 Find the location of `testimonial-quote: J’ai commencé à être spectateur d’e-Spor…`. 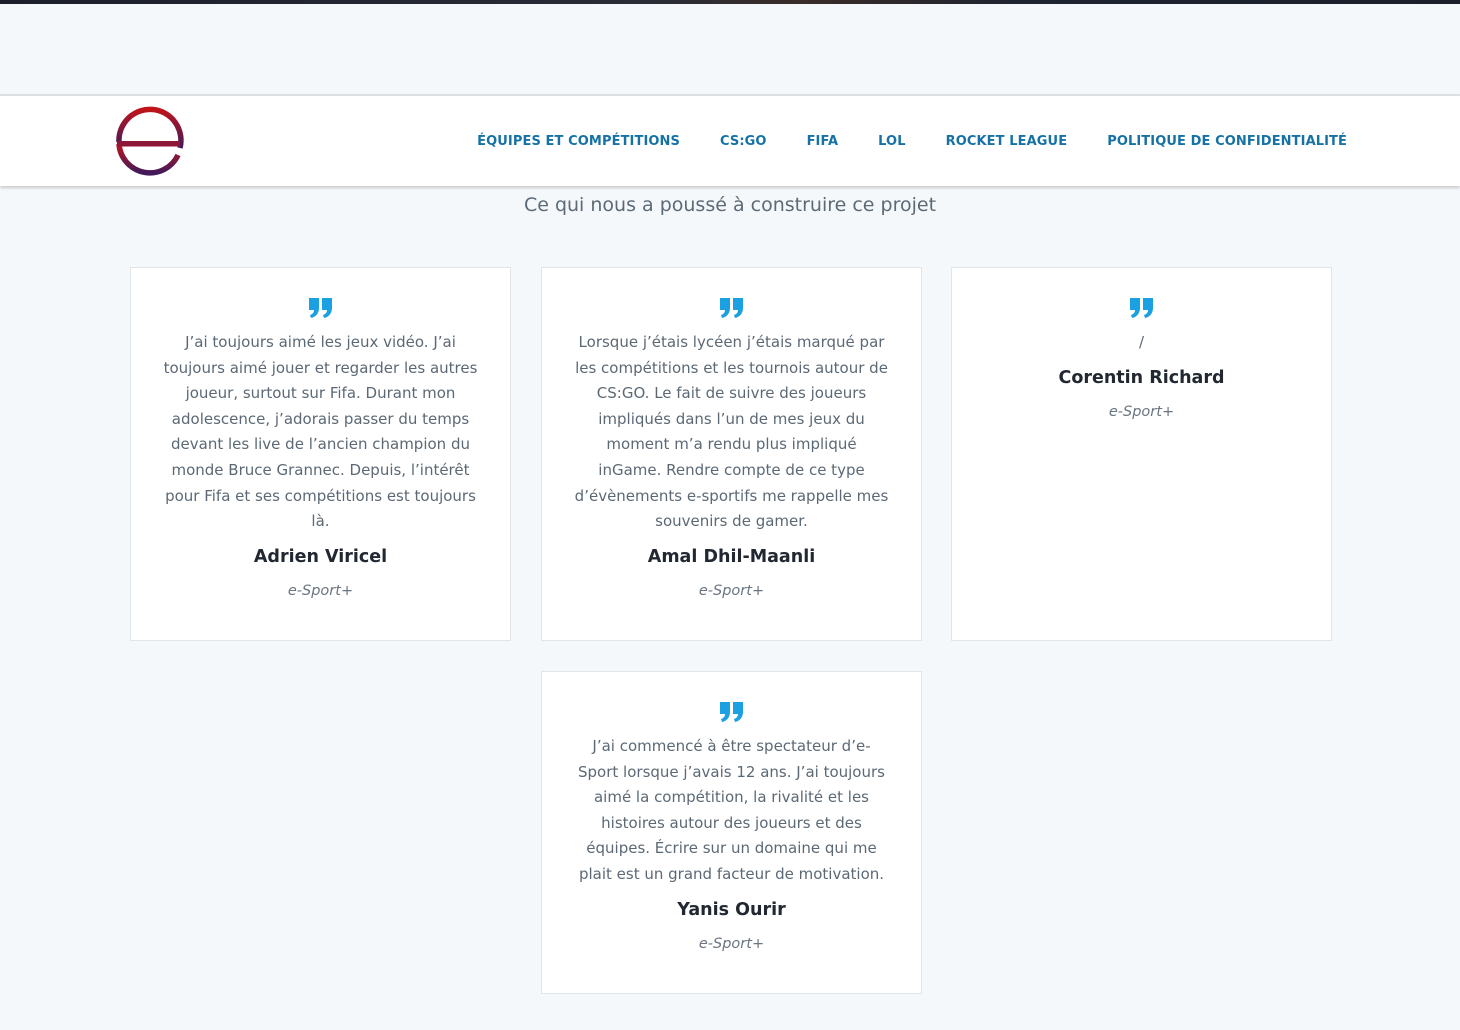

testimonial-quote: J’ai commencé à être spectateur d’e-Spor… is located at coordinates (731, 810).